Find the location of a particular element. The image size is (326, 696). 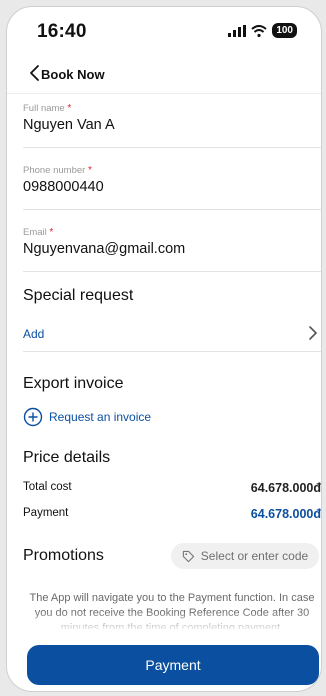

wifi-icon is located at coordinates (259, 30).